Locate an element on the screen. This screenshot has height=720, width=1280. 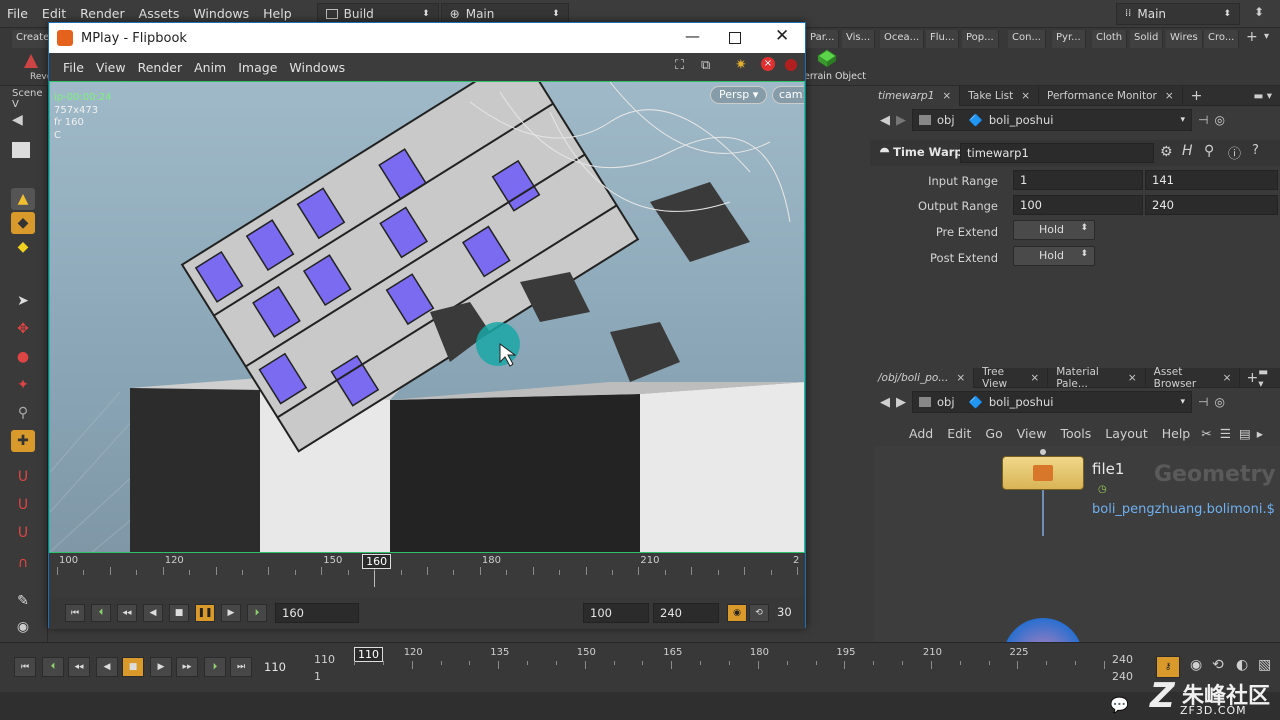
mp-play-icon: ▶ is located at coordinates (231, 613).